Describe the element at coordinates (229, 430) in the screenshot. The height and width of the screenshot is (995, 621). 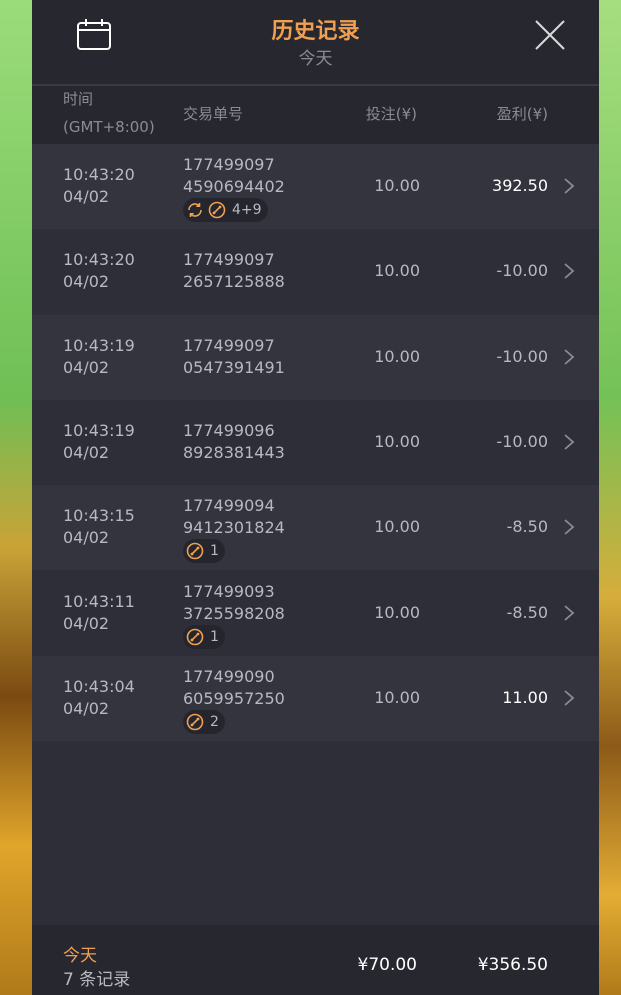
I see `row-order-line1: 177499096` at that location.